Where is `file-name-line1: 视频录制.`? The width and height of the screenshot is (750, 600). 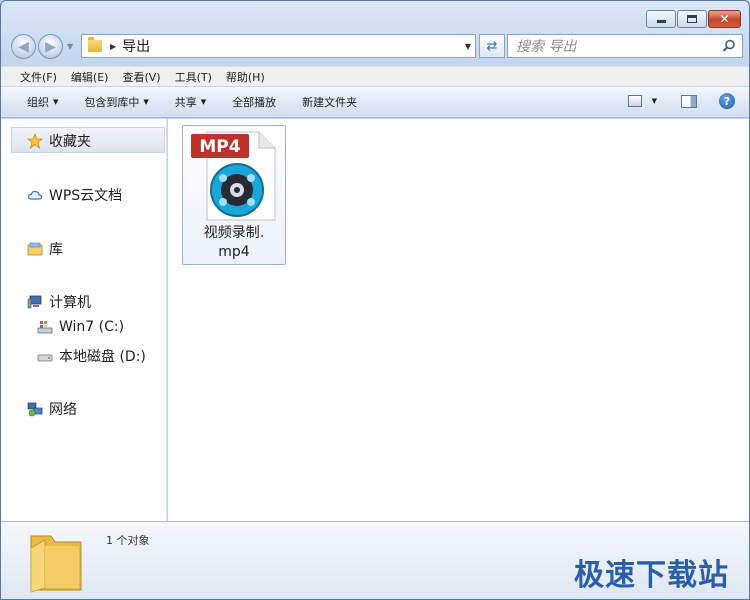
file-name-line1: 视频录制. is located at coordinates (234, 233).